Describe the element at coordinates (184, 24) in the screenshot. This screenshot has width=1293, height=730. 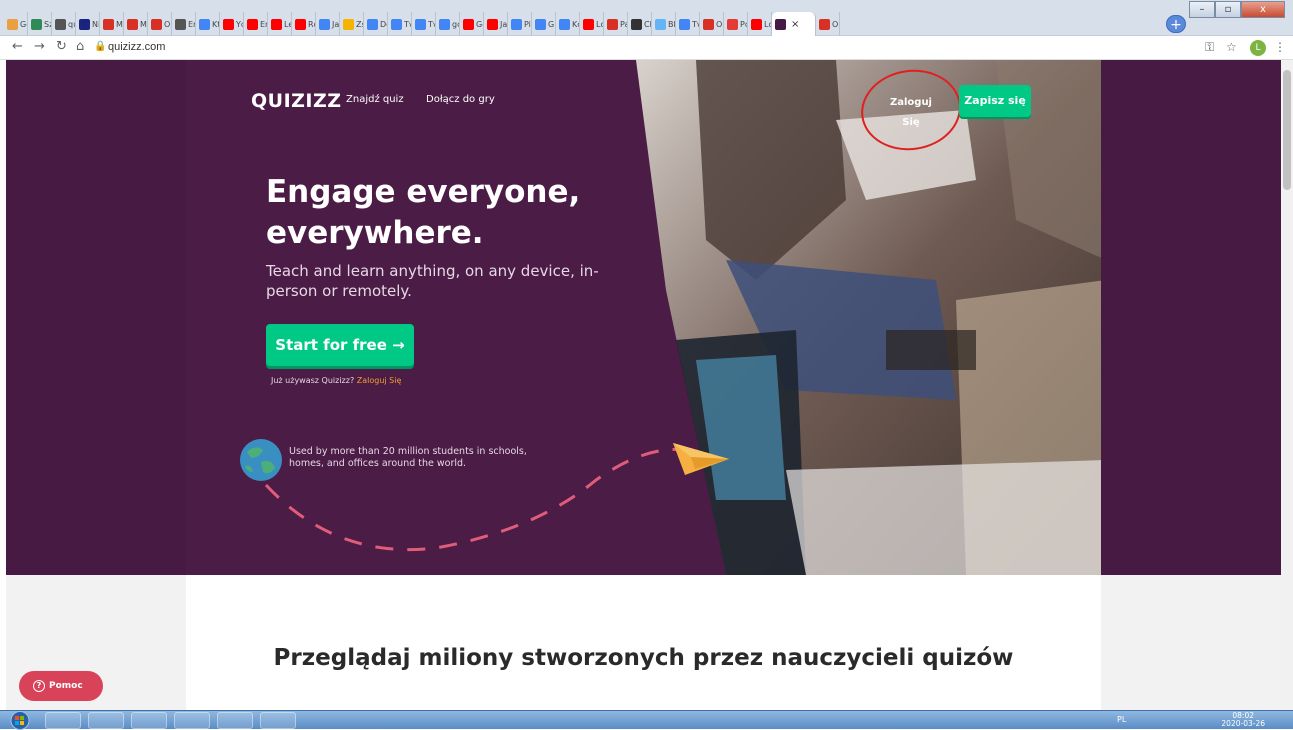
I see `tab-7: En` at that location.